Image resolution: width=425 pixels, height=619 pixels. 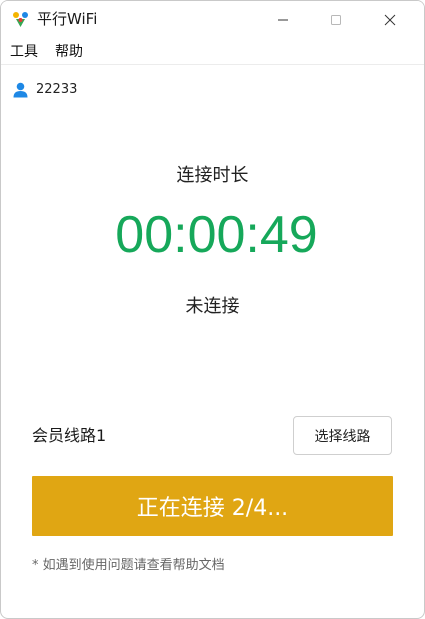 What do you see at coordinates (20, 90) in the screenshot?
I see `user-icon` at bounding box center [20, 90].